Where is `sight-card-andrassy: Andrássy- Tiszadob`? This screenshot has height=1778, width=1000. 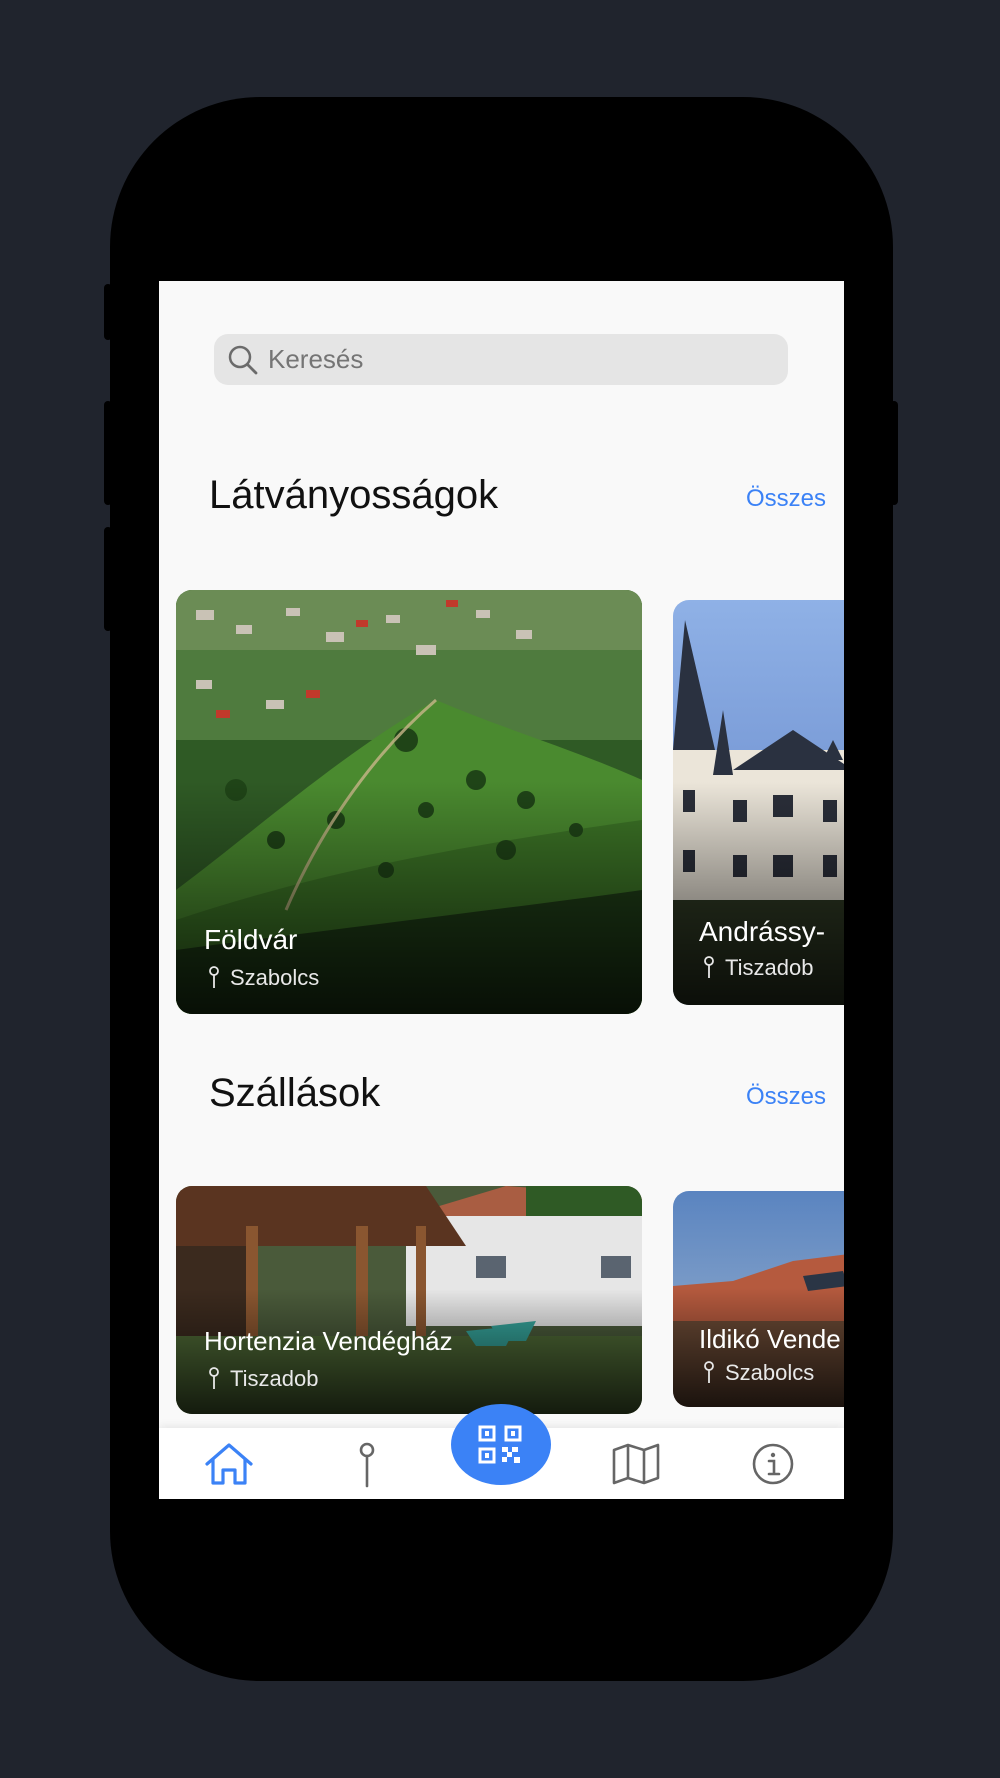
sight-card-andrassy: Andrássy- Tiszadob is located at coordinates (758, 802).